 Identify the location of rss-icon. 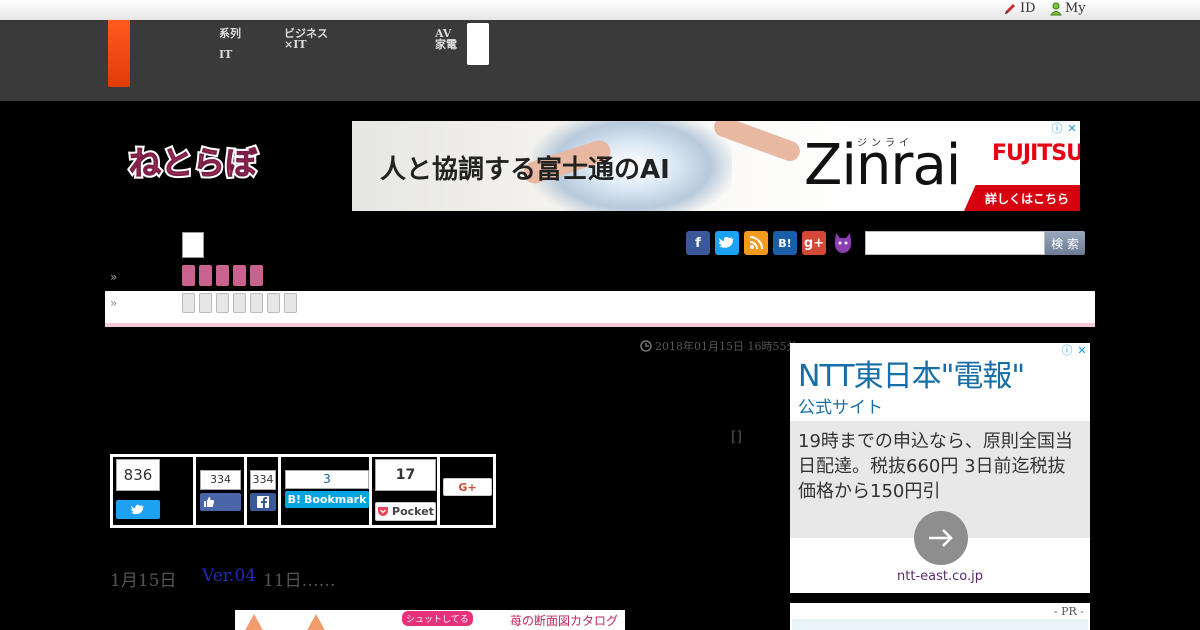
(756, 243).